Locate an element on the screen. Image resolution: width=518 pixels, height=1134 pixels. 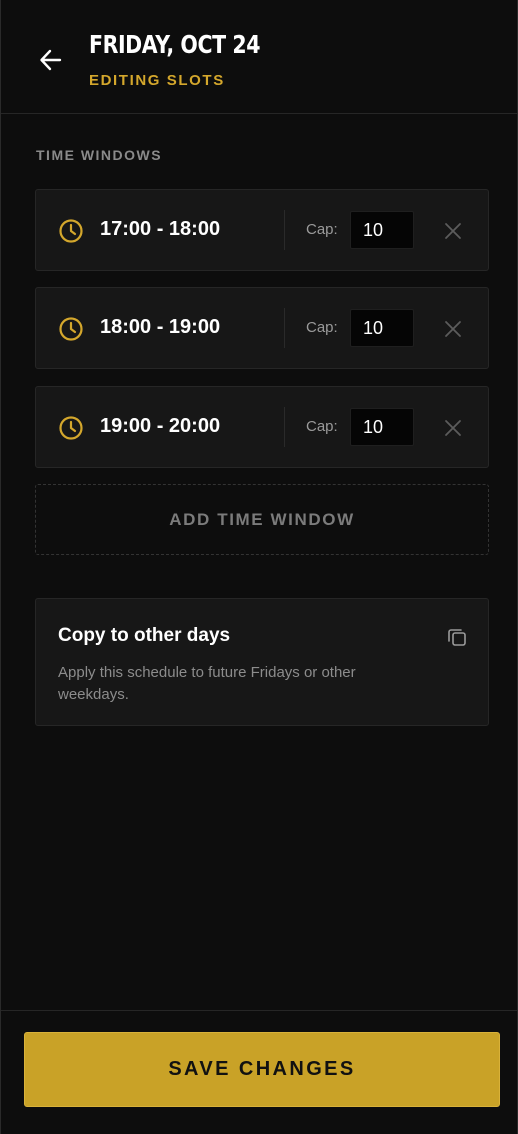
time-range: 18:00 - 19:00 is located at coordinates (160, 327).